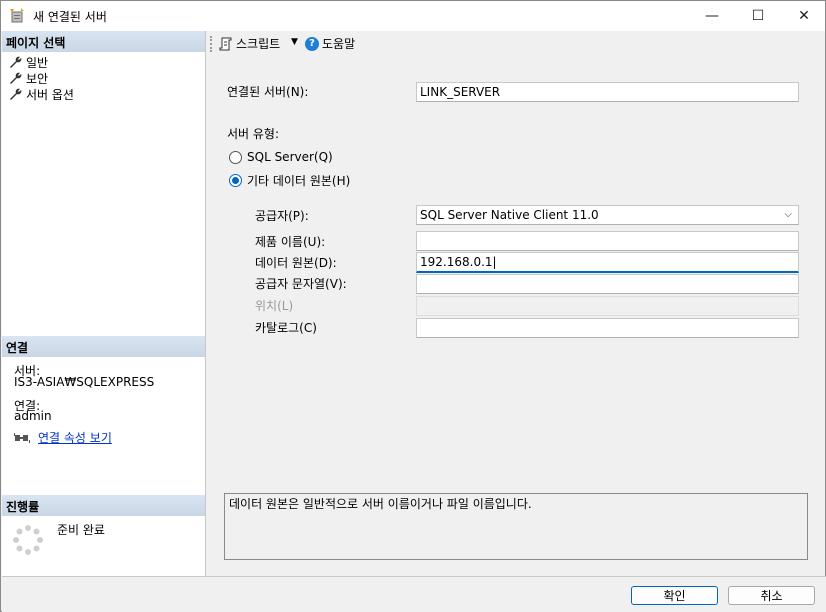  I want to click on maximize-button: ☐, so click(758, 16).